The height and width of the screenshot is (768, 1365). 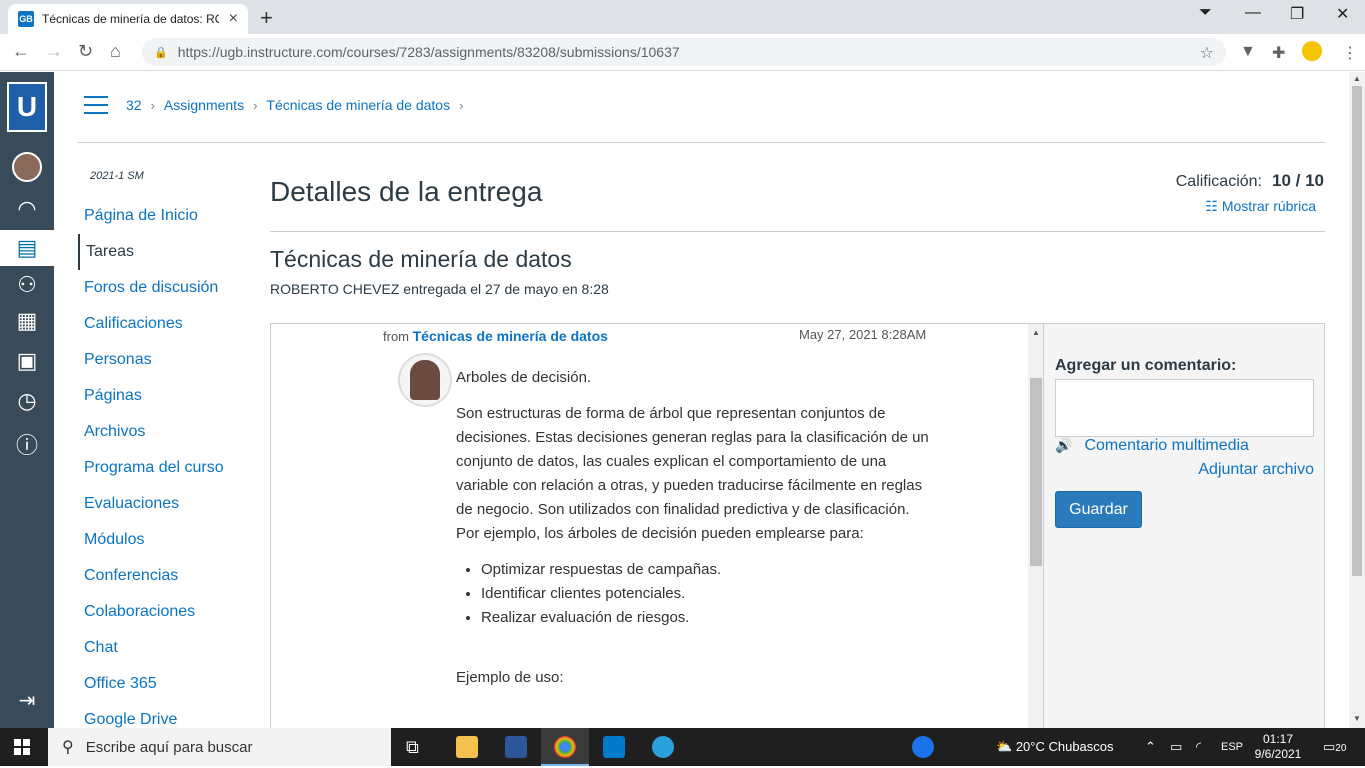 I want to click on inbox-icon: ▣, so click(x=27, y=361).